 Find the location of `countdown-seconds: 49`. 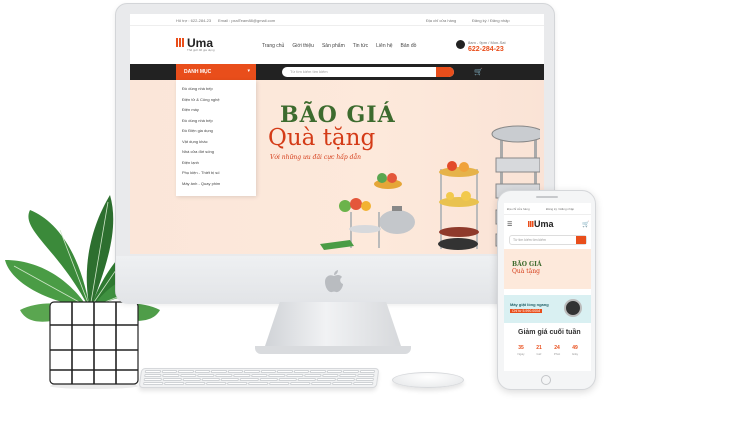

countdown-seconds: 49 is located at coordinates (575, 348).